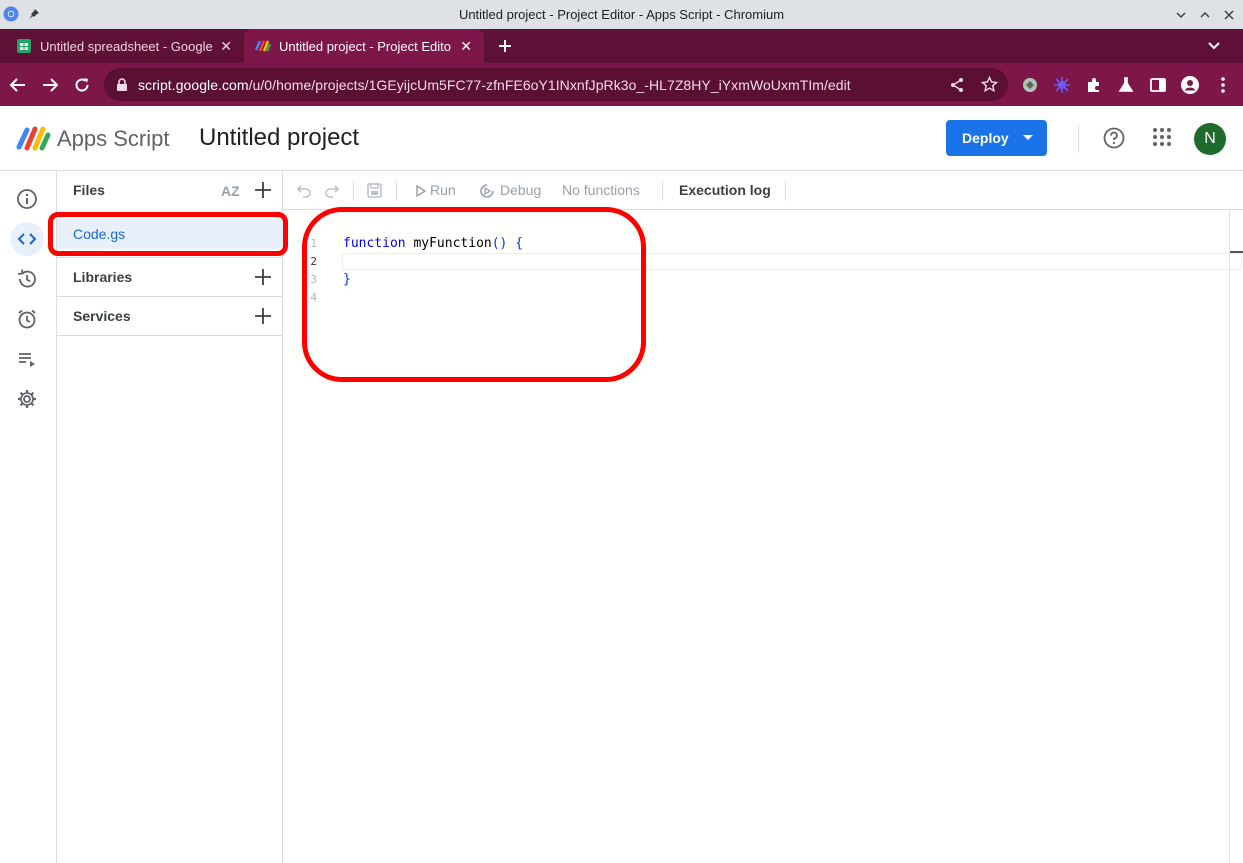 This screenshot has width=1243, height=863. I want to click on triggers-button, so click(27, 319).